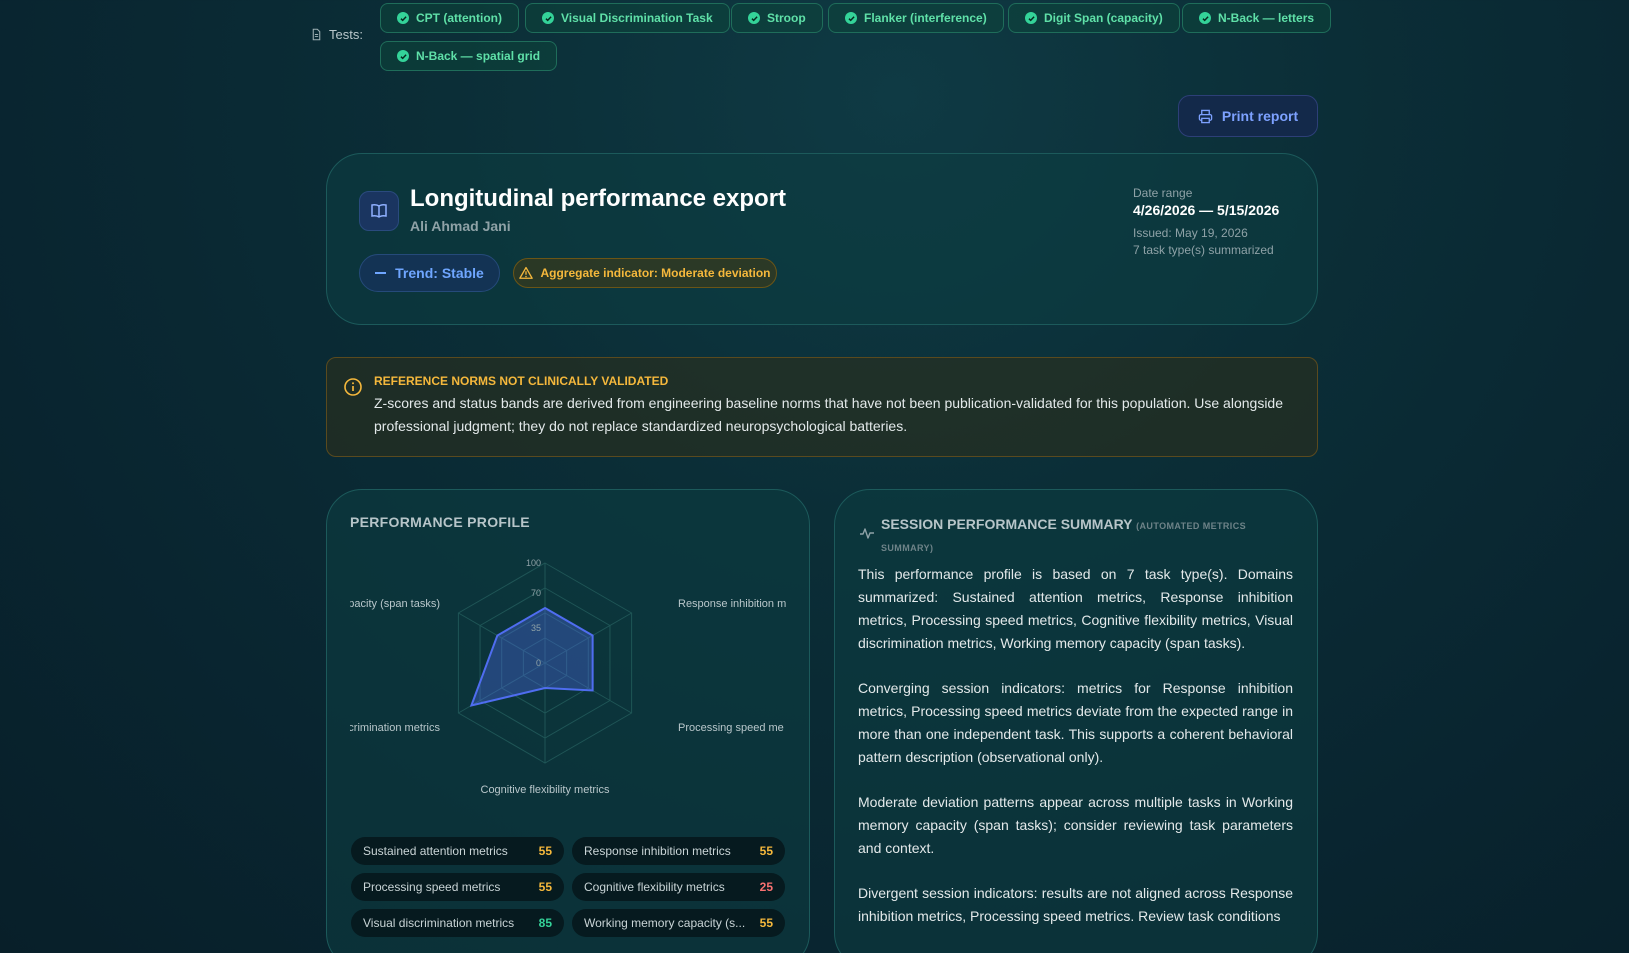 The width and height of the screenshot is (1629, 953). I want to click on score-label: Processing speed metrics, so click(432, 887).